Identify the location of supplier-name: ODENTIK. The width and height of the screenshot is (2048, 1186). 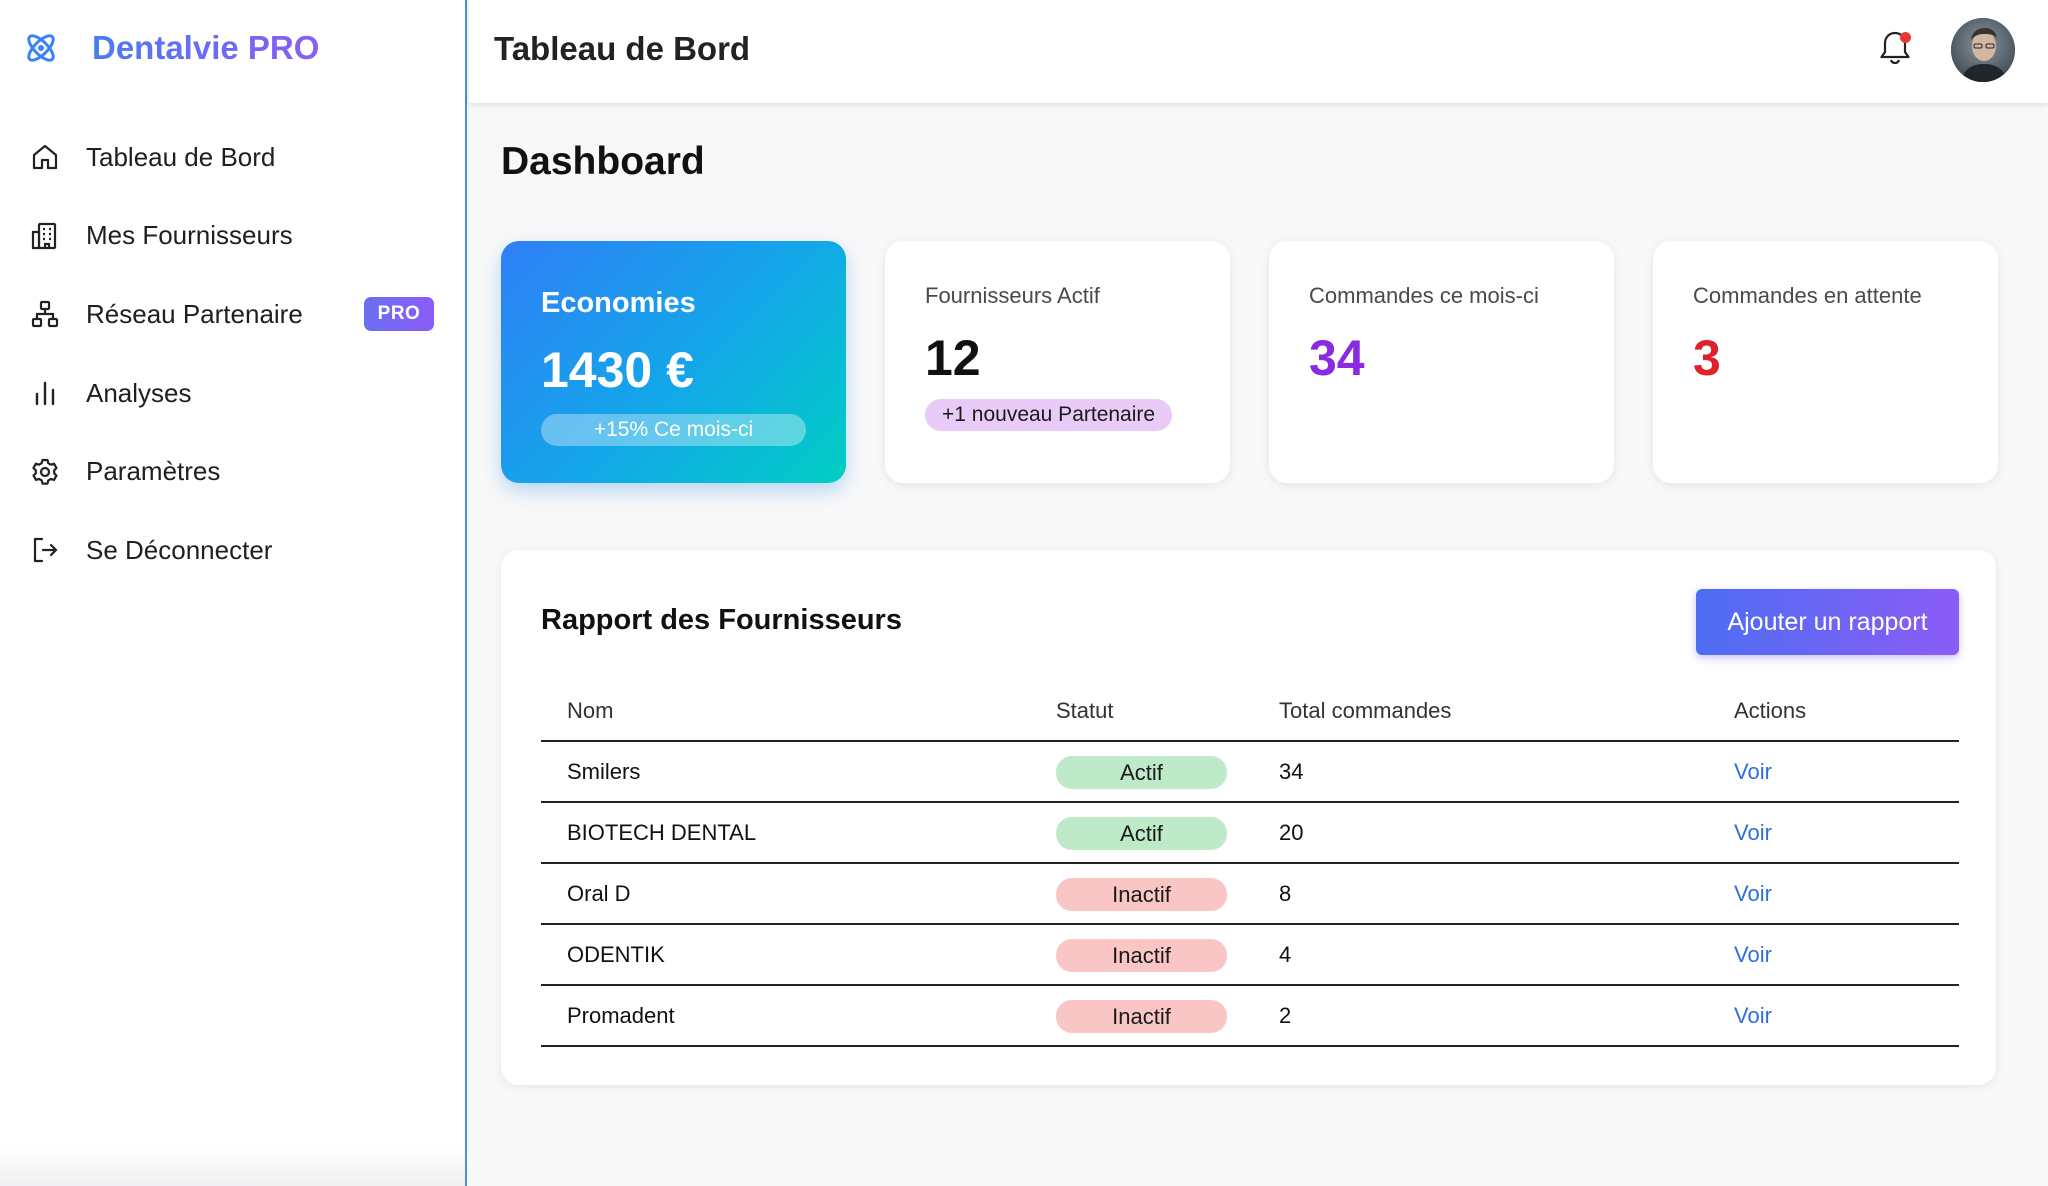
(616, 954).